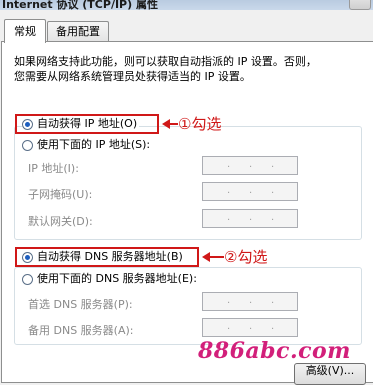  Describe the element at coordinates (274, 351) in the screenshot. I see `site-watermark: 886abc.com` at that location.